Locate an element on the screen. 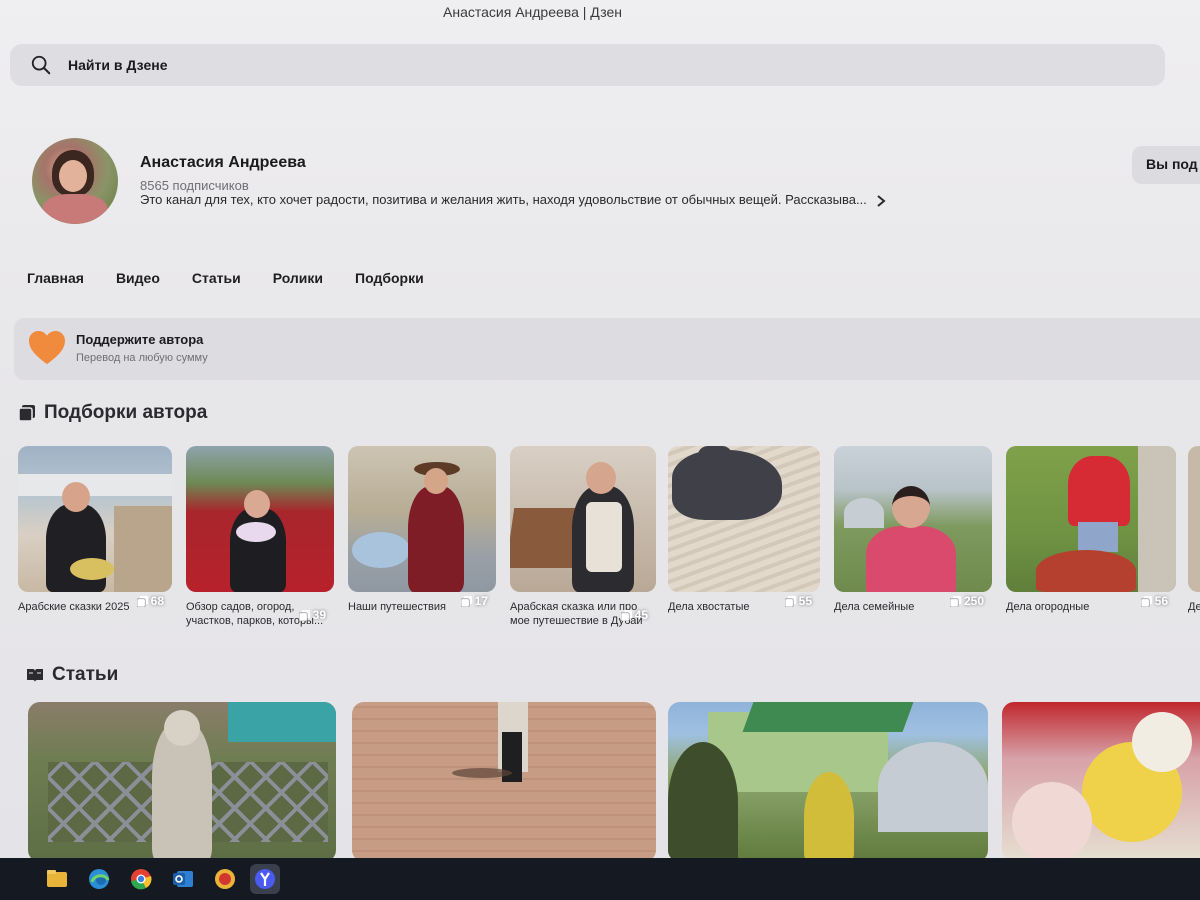 The image size is (1200, 900). collection-count: 39 is located at coordinates (312, 615).